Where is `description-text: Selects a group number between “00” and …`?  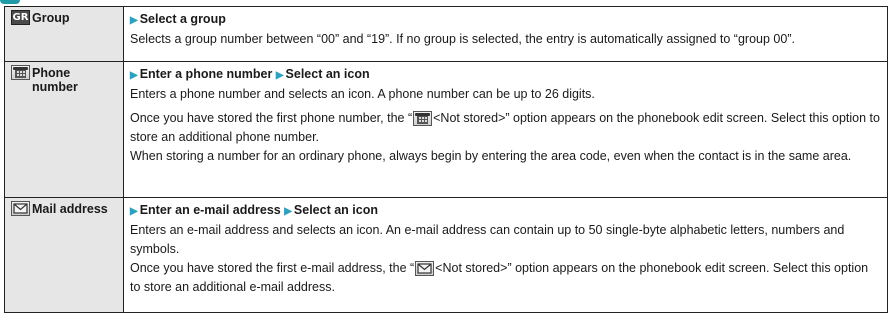 description-text: Selects a group number between “00” and … is located at coordinates (462, 39).